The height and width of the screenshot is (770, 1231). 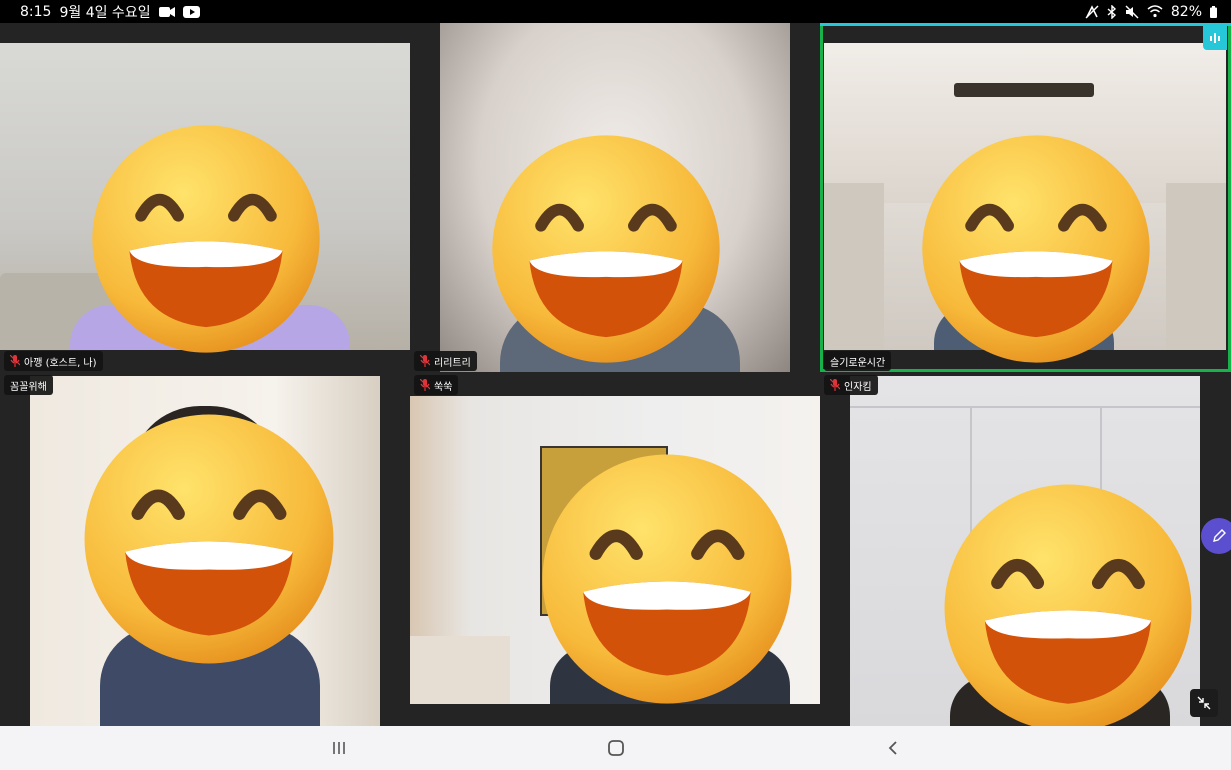 What do you see at coordinates (105, 12) in the screenshot?
I see `status-date: 9월 4일 수요일` at bounding box center [105, 12].